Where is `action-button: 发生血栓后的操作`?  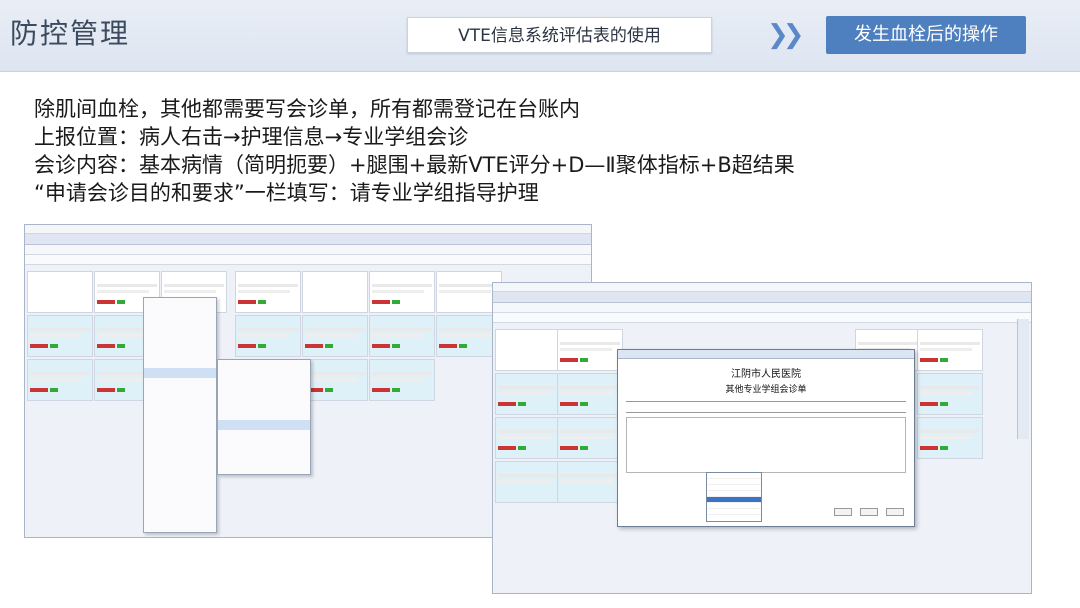 action-button: 发生血栓后的操作 is located at coordinates (926, 35).